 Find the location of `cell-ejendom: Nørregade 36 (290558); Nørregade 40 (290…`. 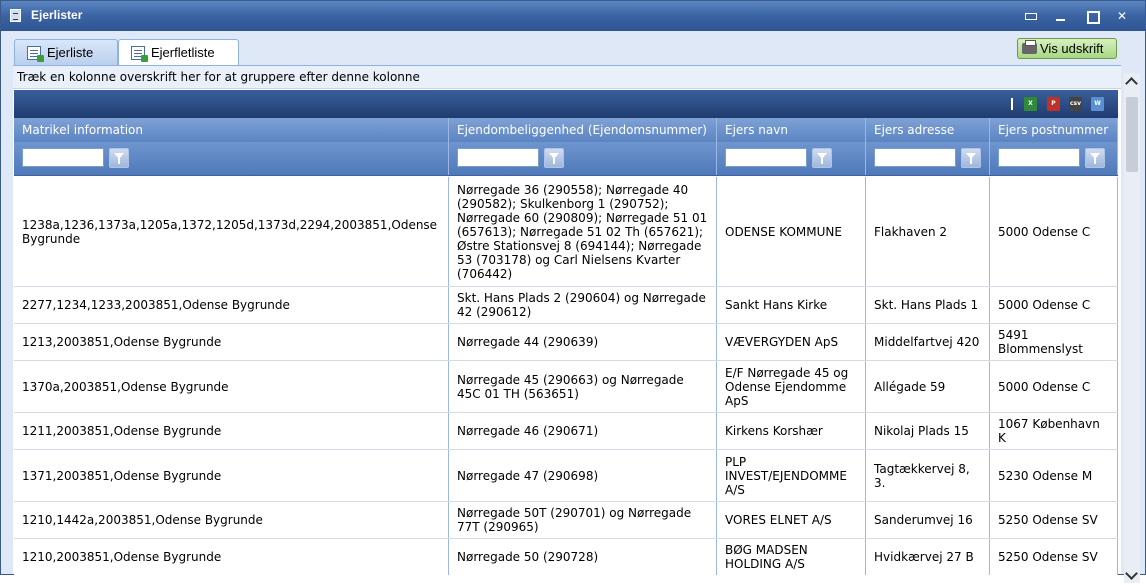

cell-ejendom: Nørregade 36 (290558); Nørregade 40 (290… is located at coordinates (583, 231).